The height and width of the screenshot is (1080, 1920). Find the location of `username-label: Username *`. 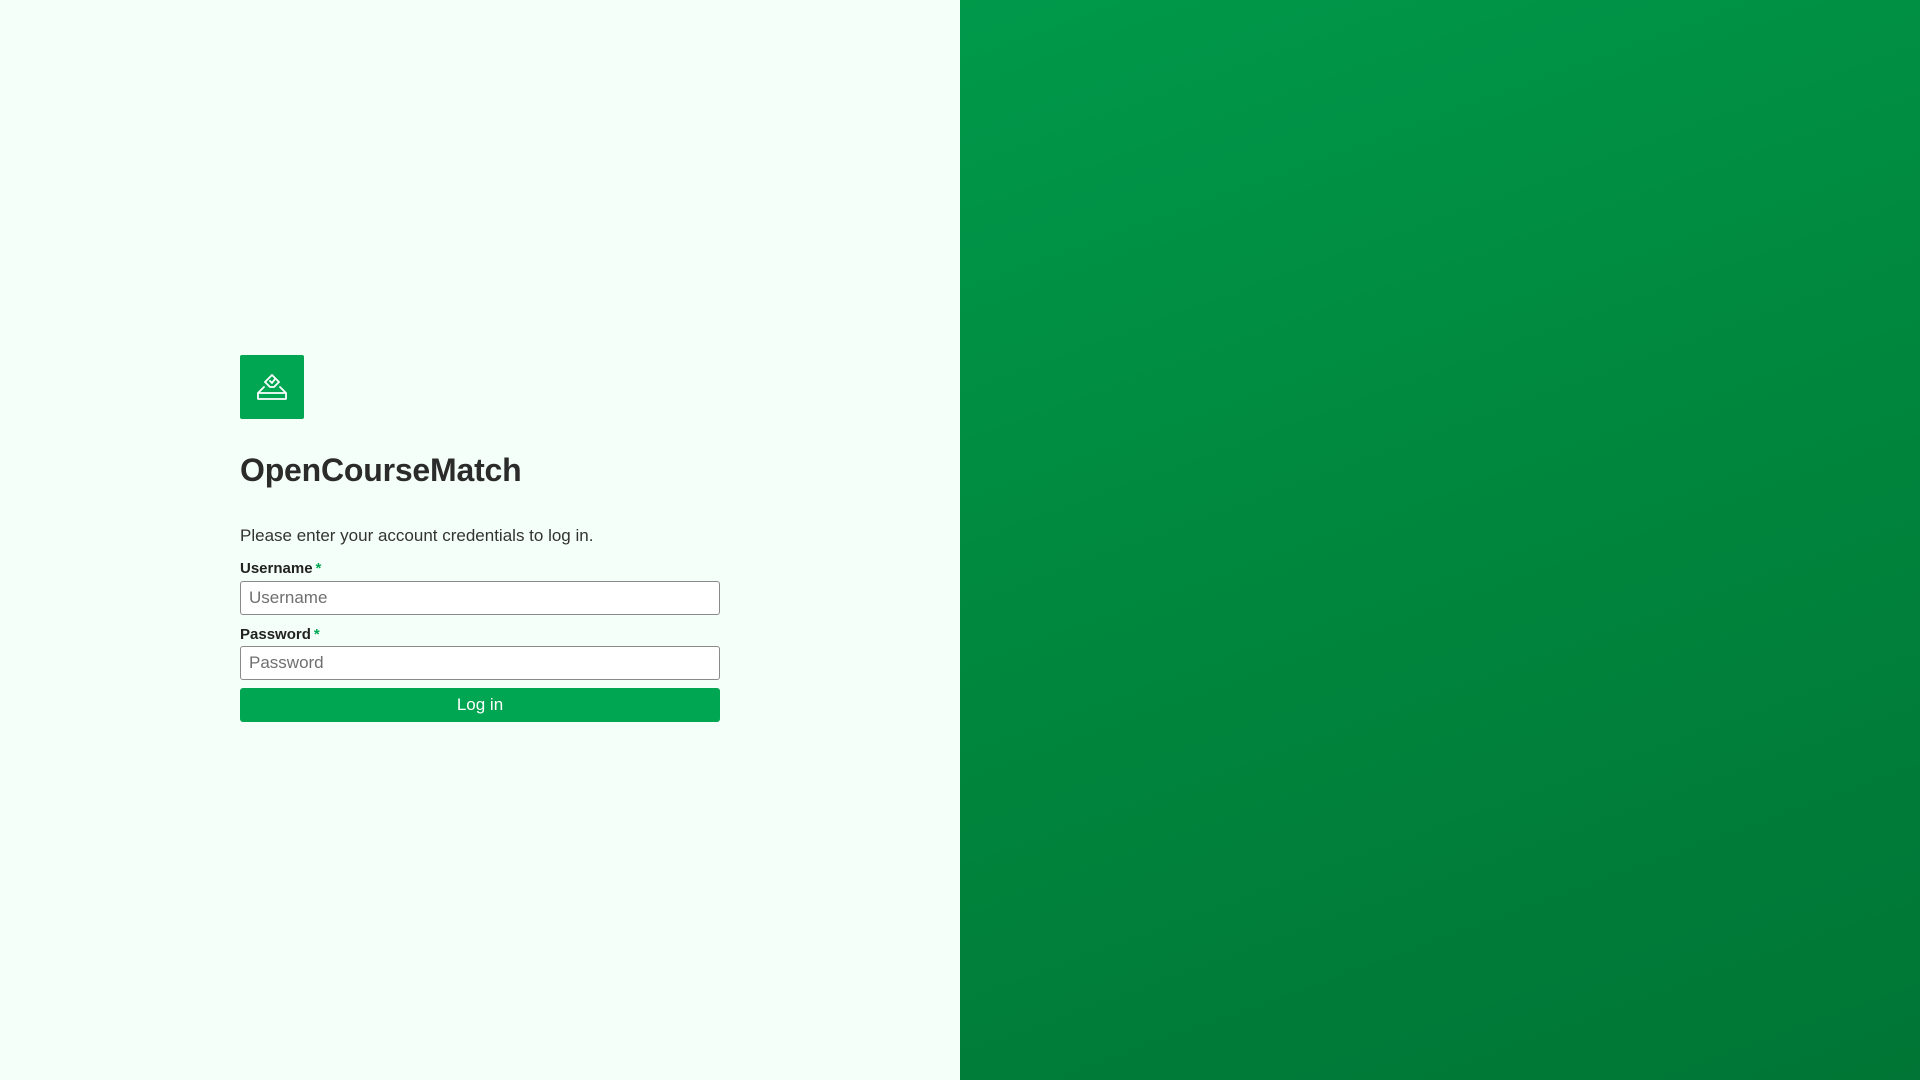

username-label: Username * is located at coordinates (480, 569).